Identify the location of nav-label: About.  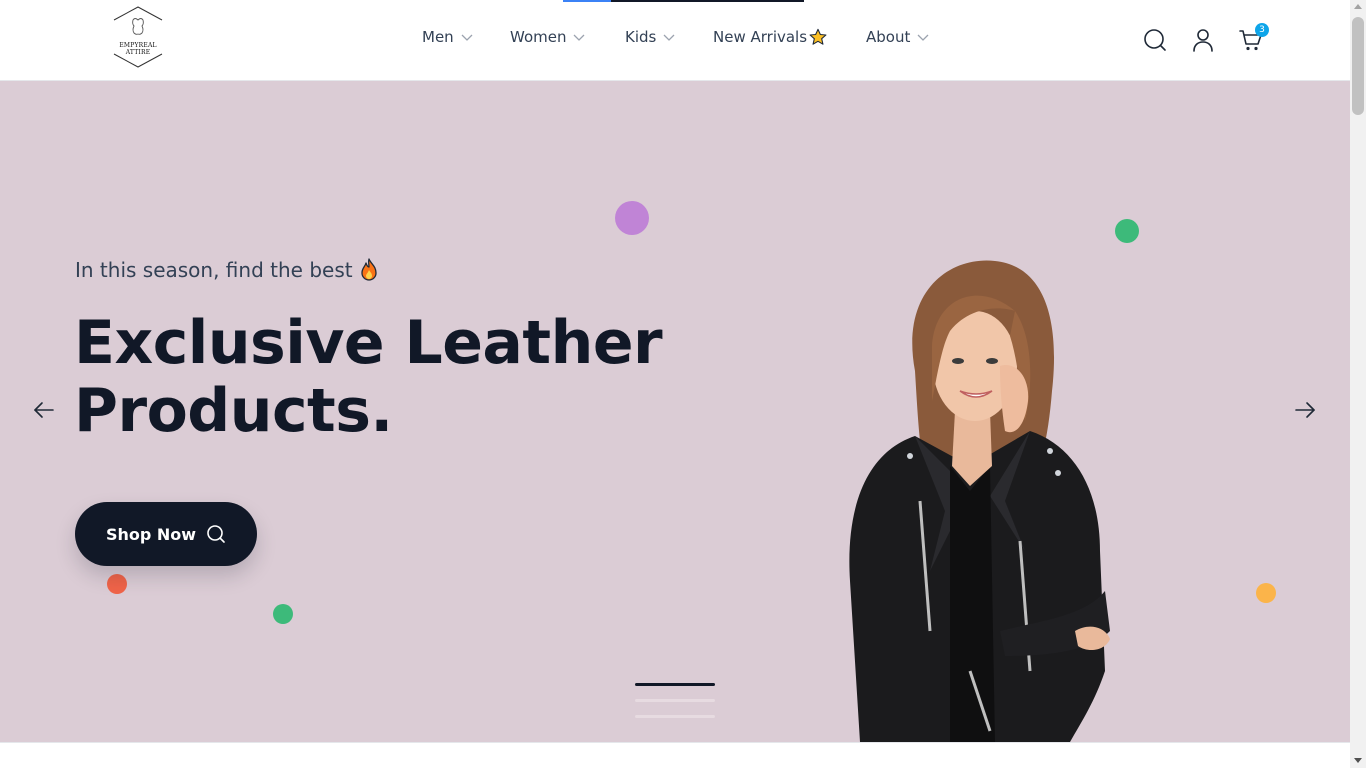
(888, 37).